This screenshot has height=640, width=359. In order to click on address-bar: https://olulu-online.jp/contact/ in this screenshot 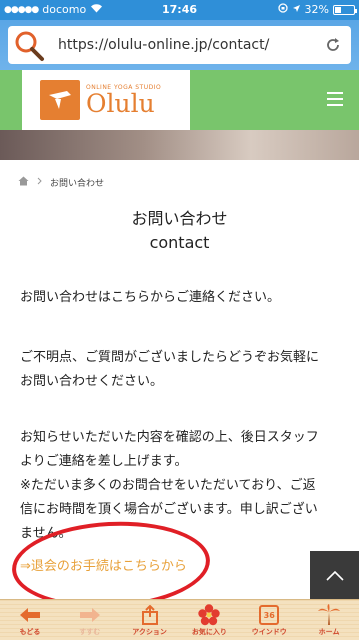, I will do `click(179, 45)`.